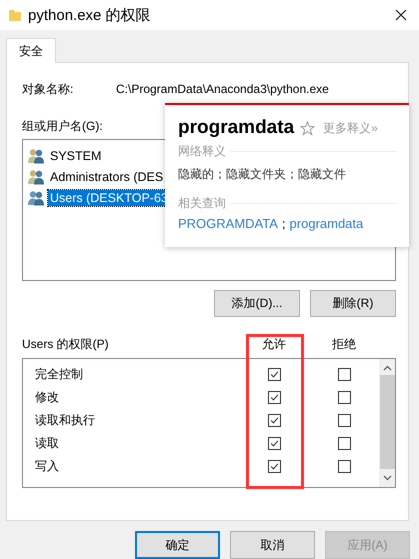 This screenshot has height=559, width=419. I want to click on star-icon, so click(308, 128).